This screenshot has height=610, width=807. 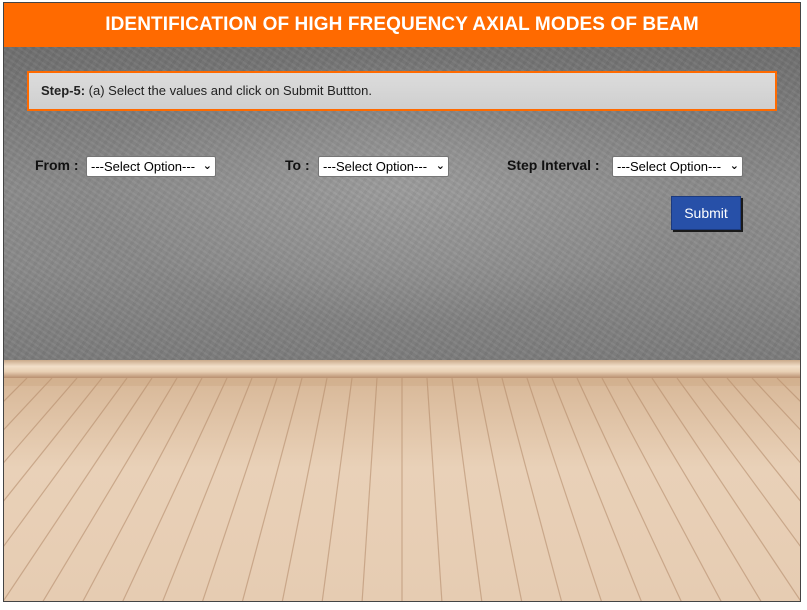 I want to click on from-select: ---Select Option--- ⌄, so click(x=151, y=166).